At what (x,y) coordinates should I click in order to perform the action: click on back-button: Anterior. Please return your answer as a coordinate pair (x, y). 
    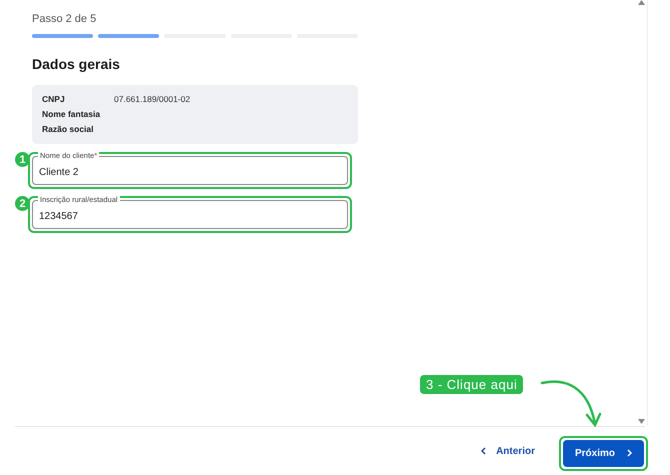
    Looking at the image, I should click on (508, 451).